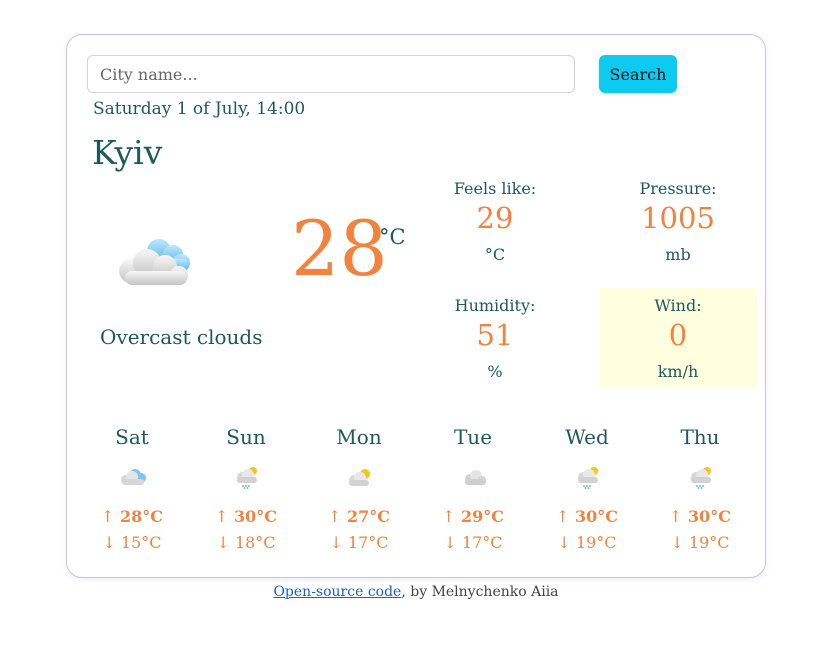  What do you see at coordinates (678, 335) in the screenshot?
I see `wind-value: 0` at bounding box center [678, 335].